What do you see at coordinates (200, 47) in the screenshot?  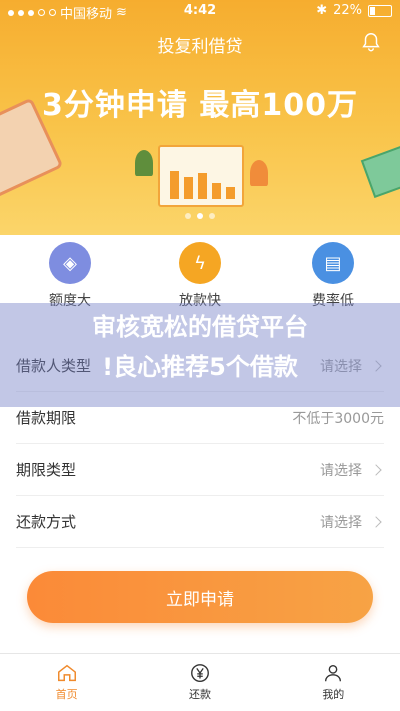 I see `page-title: 投复利借贷` at bounding box center [200, 47].